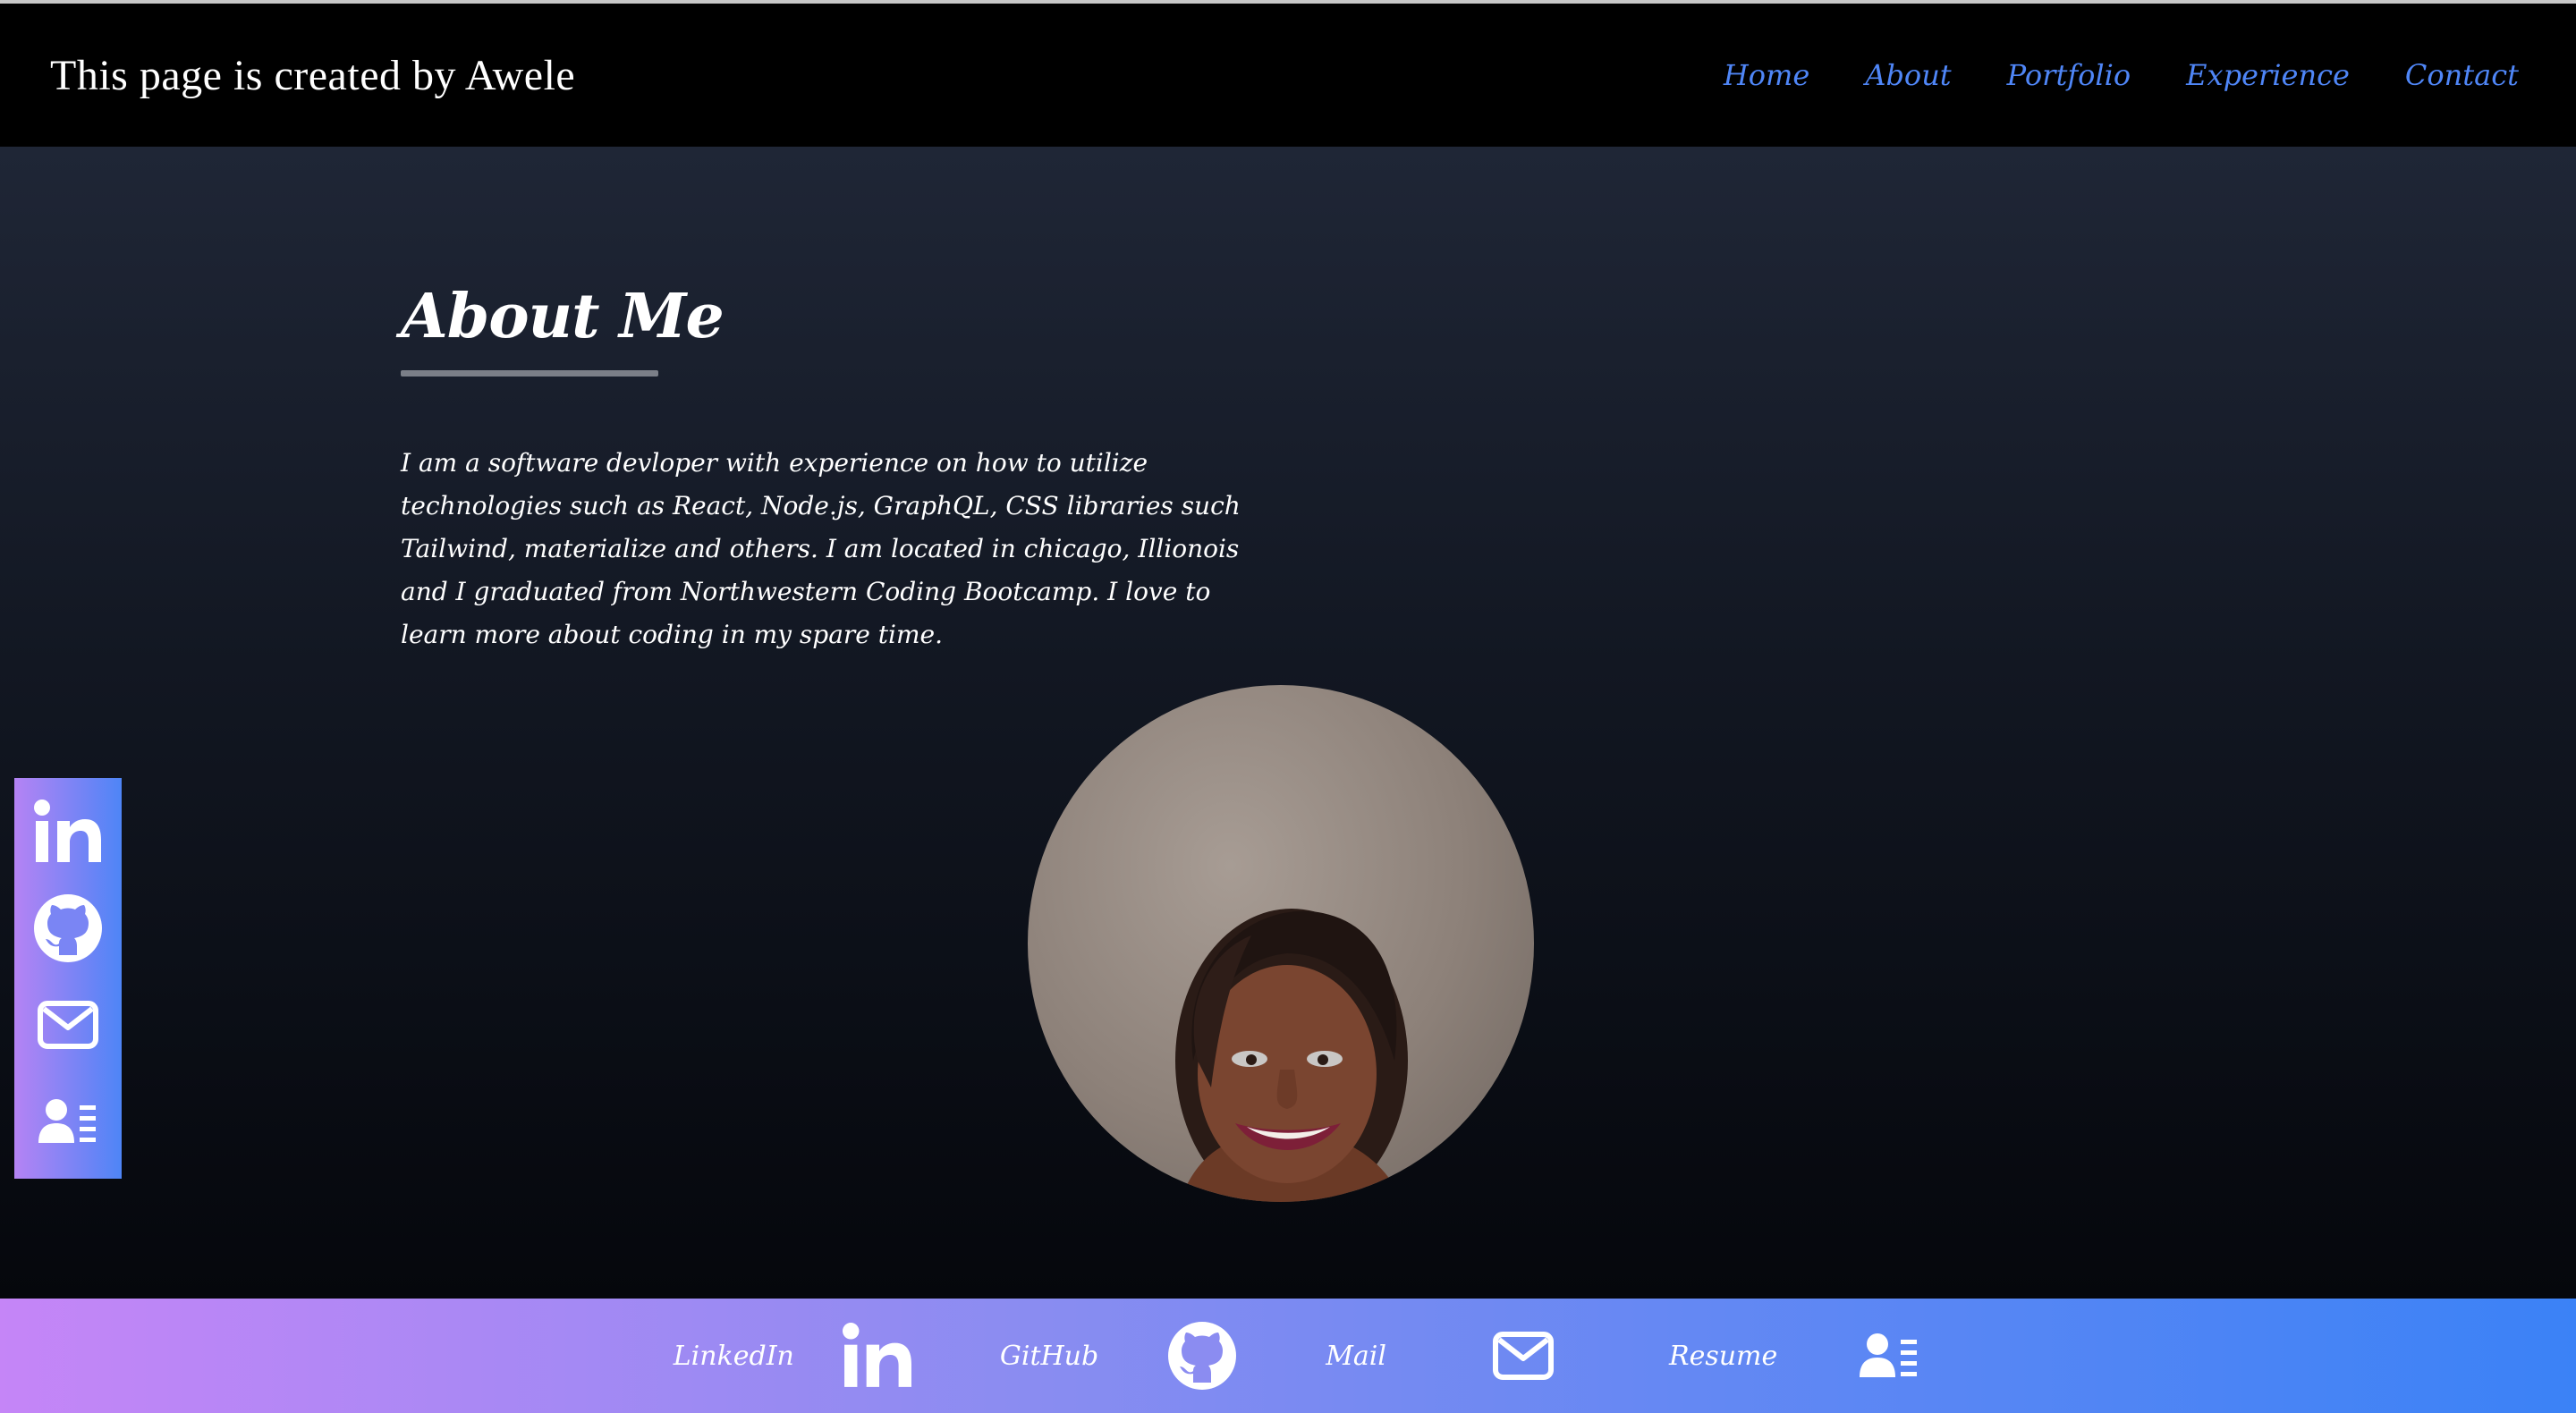  Describe the element at coordinates (529, 373) in the screenshot. I see `title-underline` at that location.